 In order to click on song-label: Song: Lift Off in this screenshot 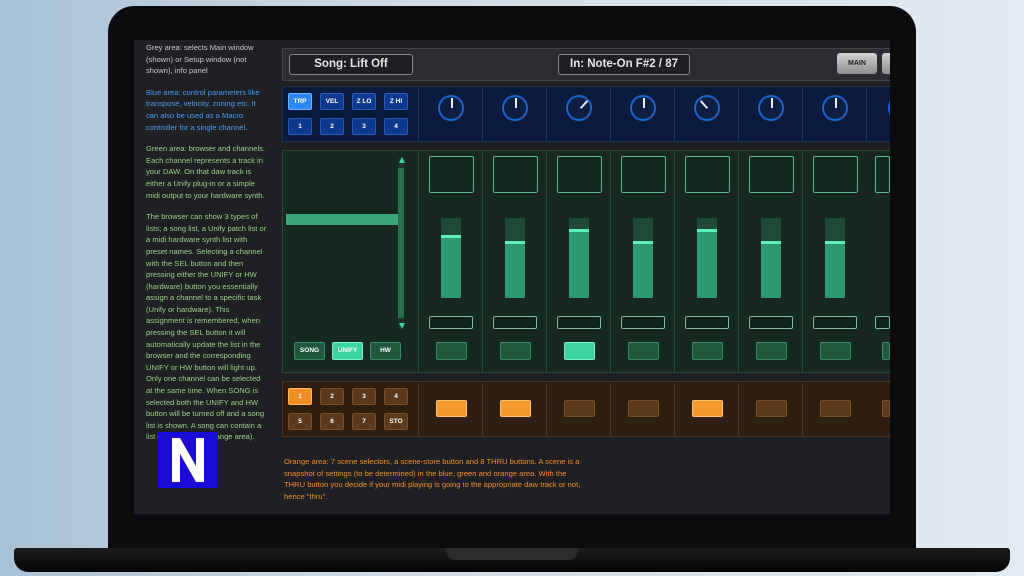, I will do `click(351, 64)`.